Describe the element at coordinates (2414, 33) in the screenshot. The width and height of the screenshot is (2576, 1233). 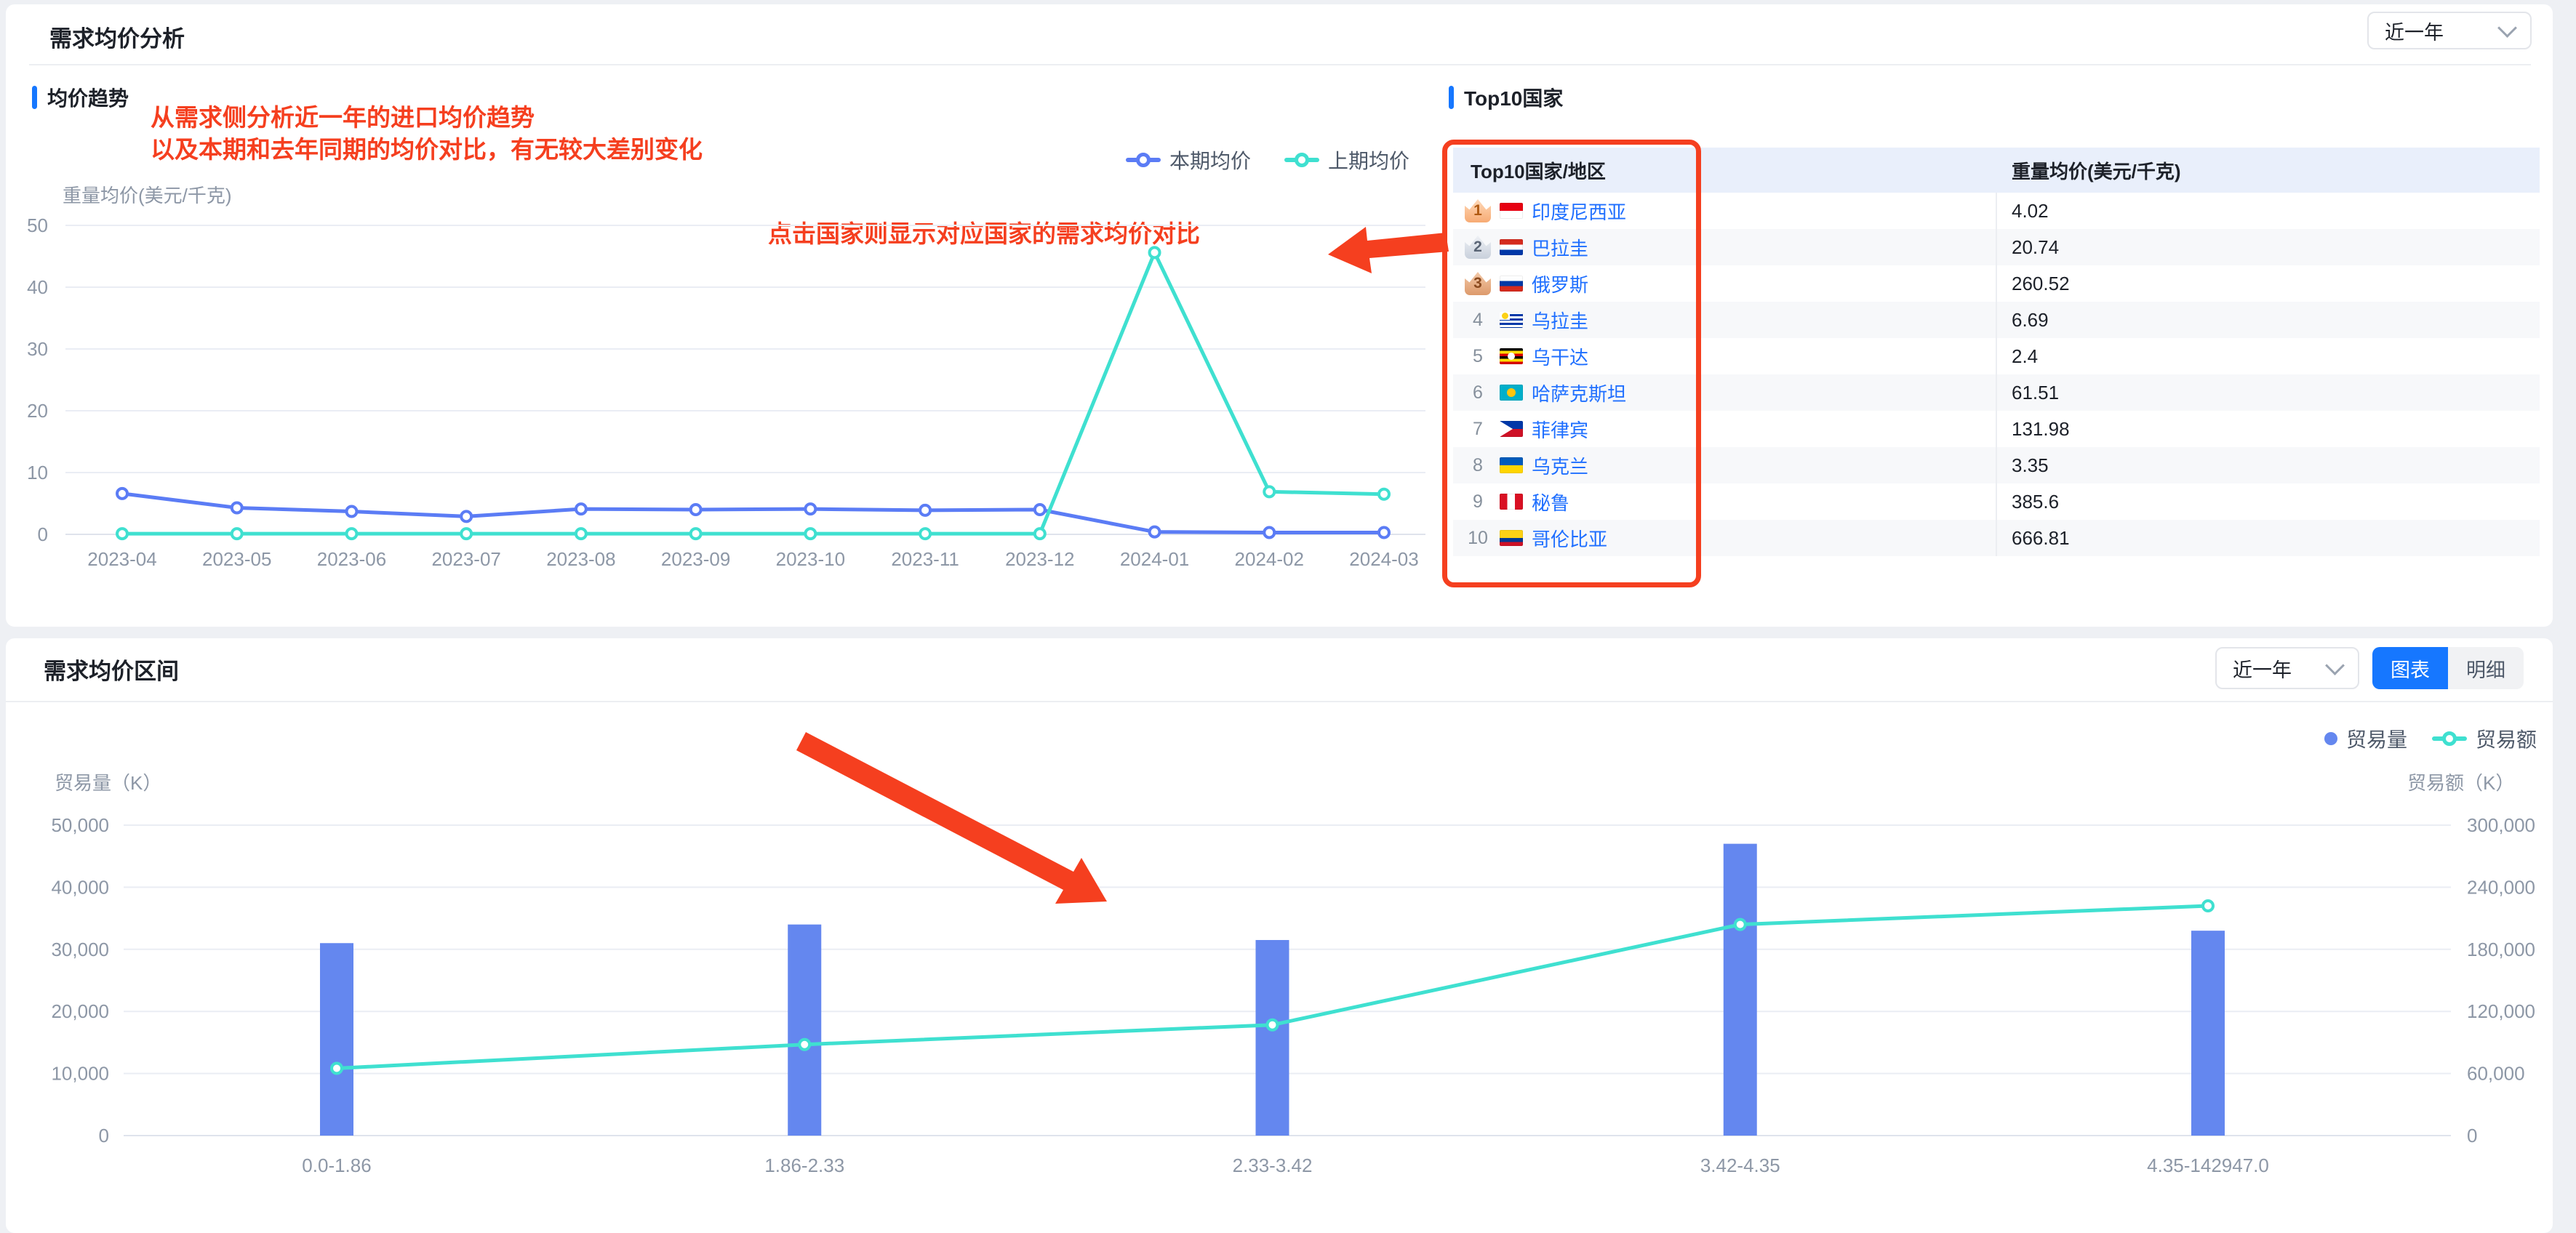
I see `period-select-value: 近一年` at that location.